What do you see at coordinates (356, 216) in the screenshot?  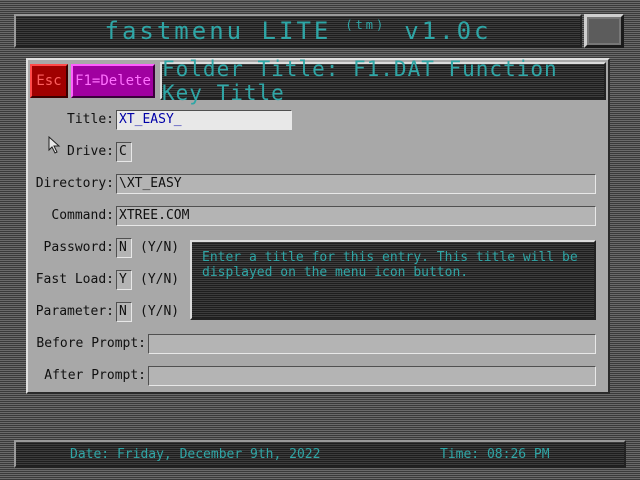 I see `command-input: XTREE.COM` at bounding box center [356, 216].